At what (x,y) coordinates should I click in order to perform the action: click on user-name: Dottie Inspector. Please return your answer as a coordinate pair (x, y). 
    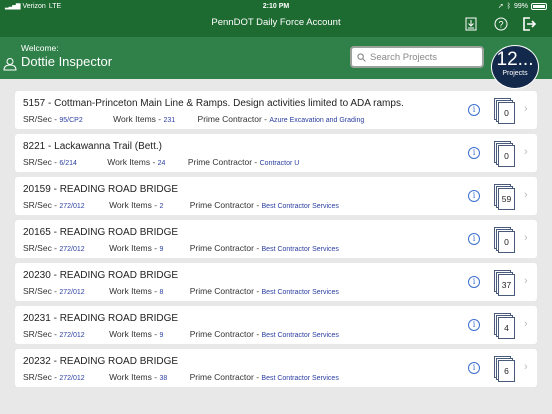
    Looking at the image, I should click on (67, 61).